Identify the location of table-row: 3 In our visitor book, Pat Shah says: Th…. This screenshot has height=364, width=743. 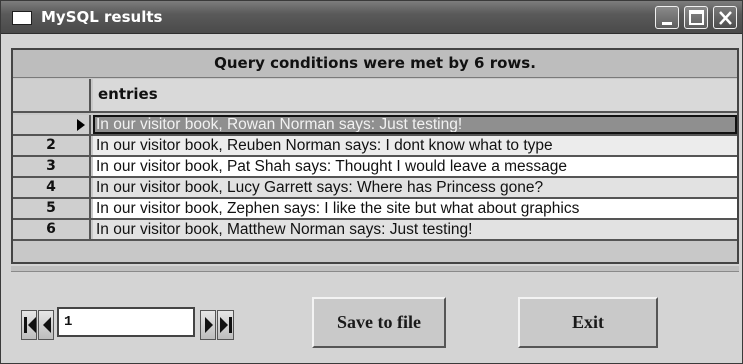
(375, 167).